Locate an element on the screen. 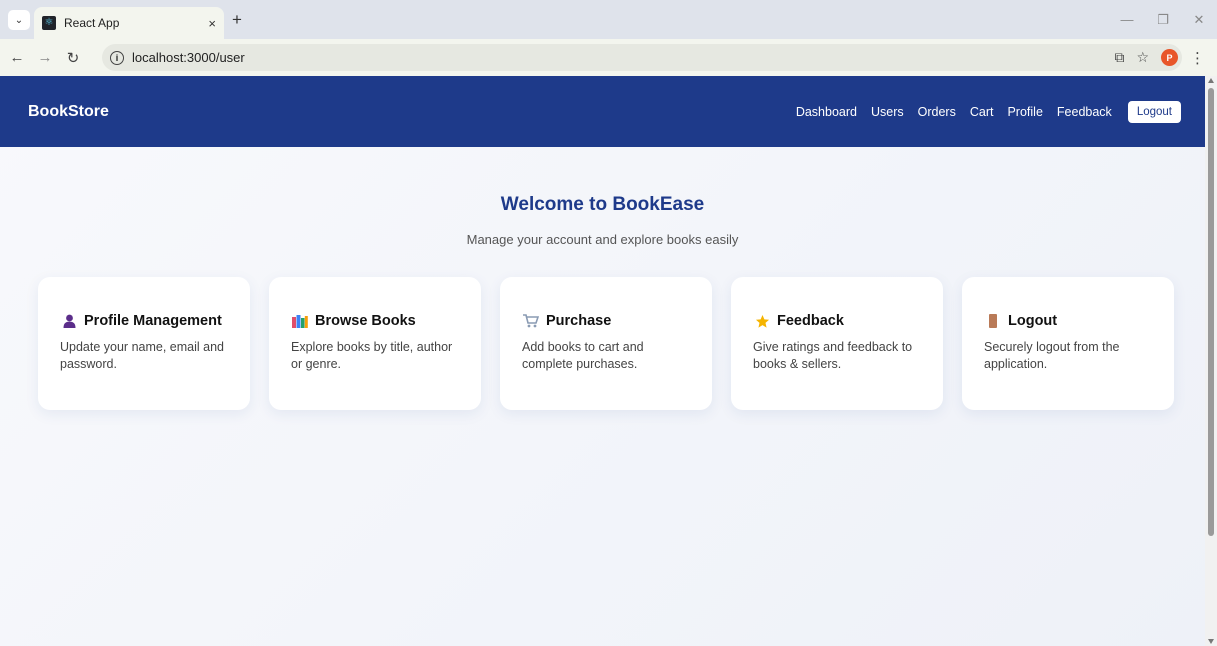 The width and height of the screenshot is (1217, 646). card-description: Update your name, email and password. is located at coordinates (142, 355).